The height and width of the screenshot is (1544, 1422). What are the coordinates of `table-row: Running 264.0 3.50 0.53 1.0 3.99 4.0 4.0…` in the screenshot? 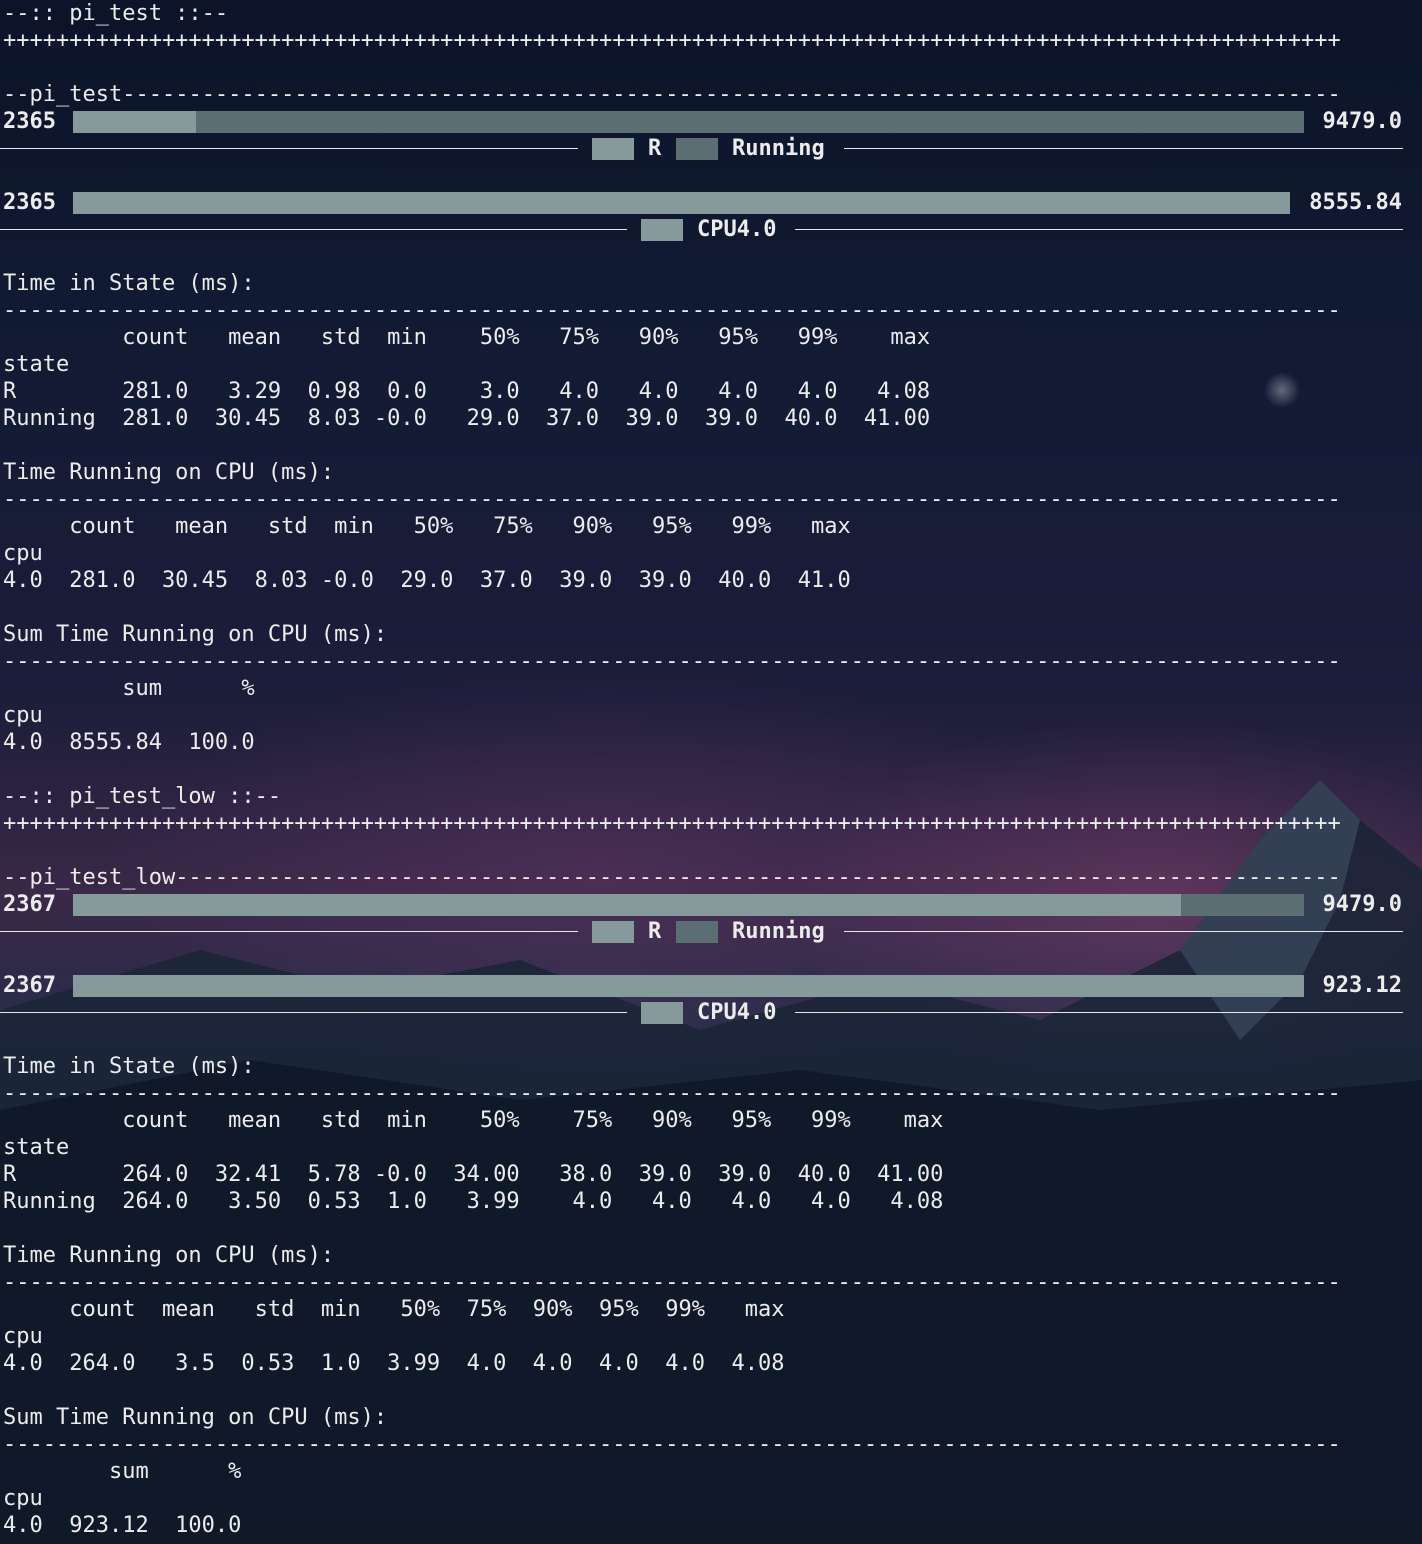 It's located at (473, 1201).